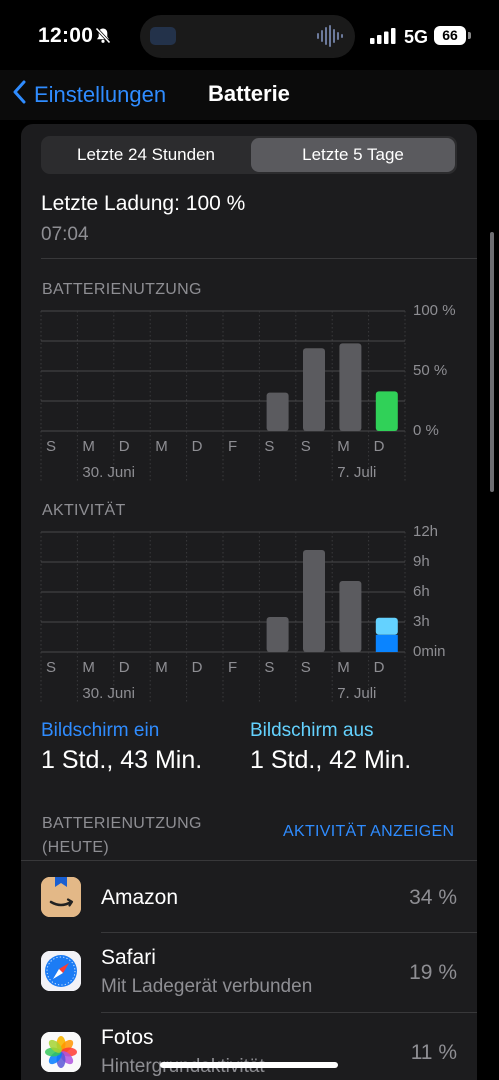  Describe the element at coordinates (421, 561) in the screenshot. I see `y-tick-label: 9h` at that location.